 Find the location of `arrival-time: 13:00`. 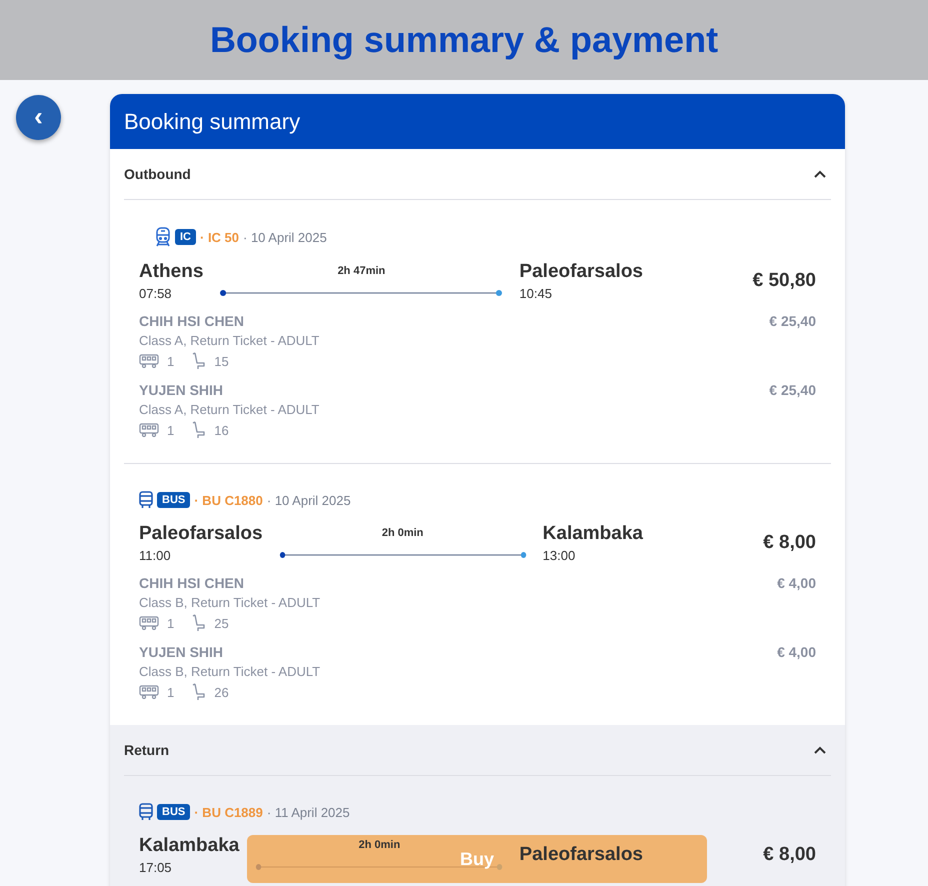

arrival-time: 13:00 is located at coordinates (559, 555).